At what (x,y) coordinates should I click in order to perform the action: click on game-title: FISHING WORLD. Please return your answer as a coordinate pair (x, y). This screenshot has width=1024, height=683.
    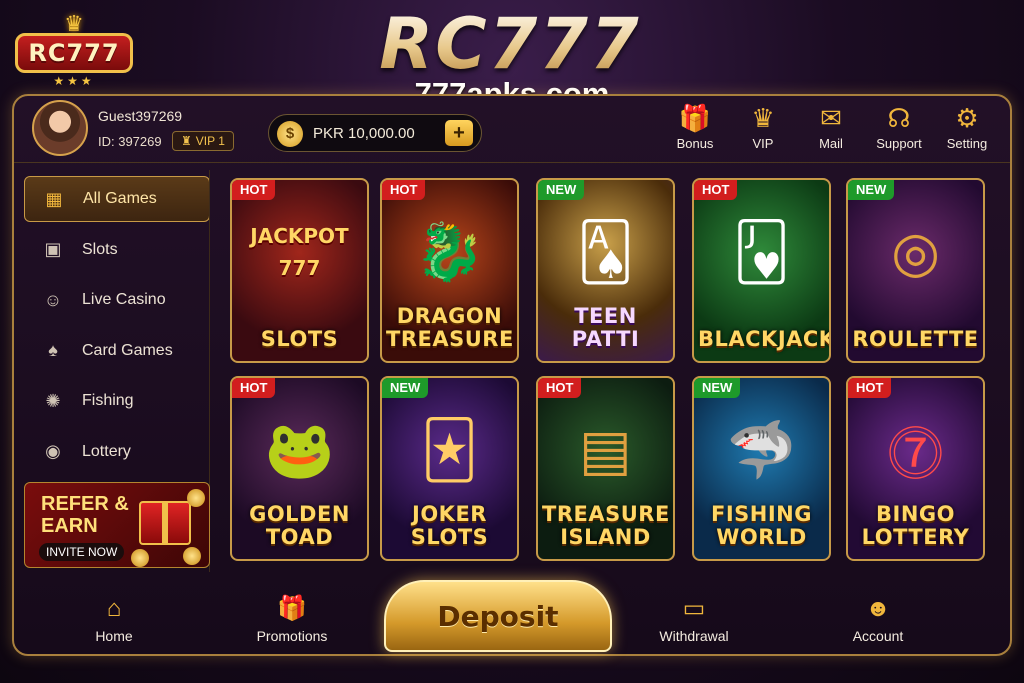
    Looking at the image, I should click on (761, 526).